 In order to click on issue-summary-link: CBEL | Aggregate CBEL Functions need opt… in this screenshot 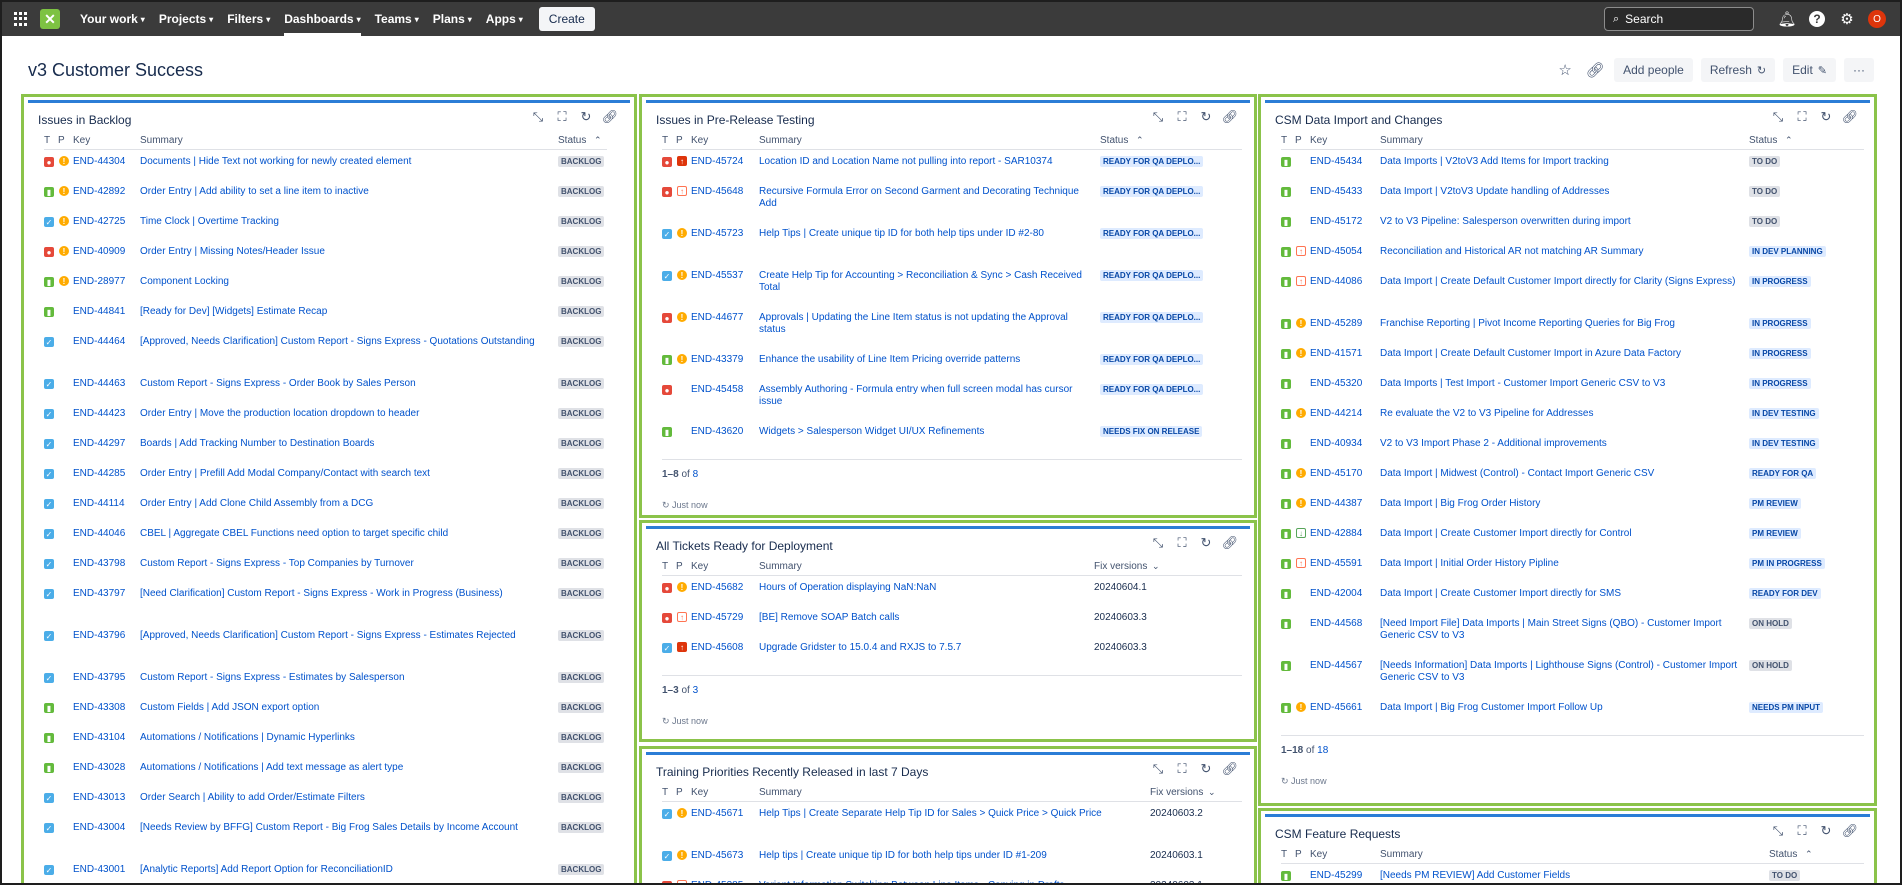, I will do `click(340, 534)`.